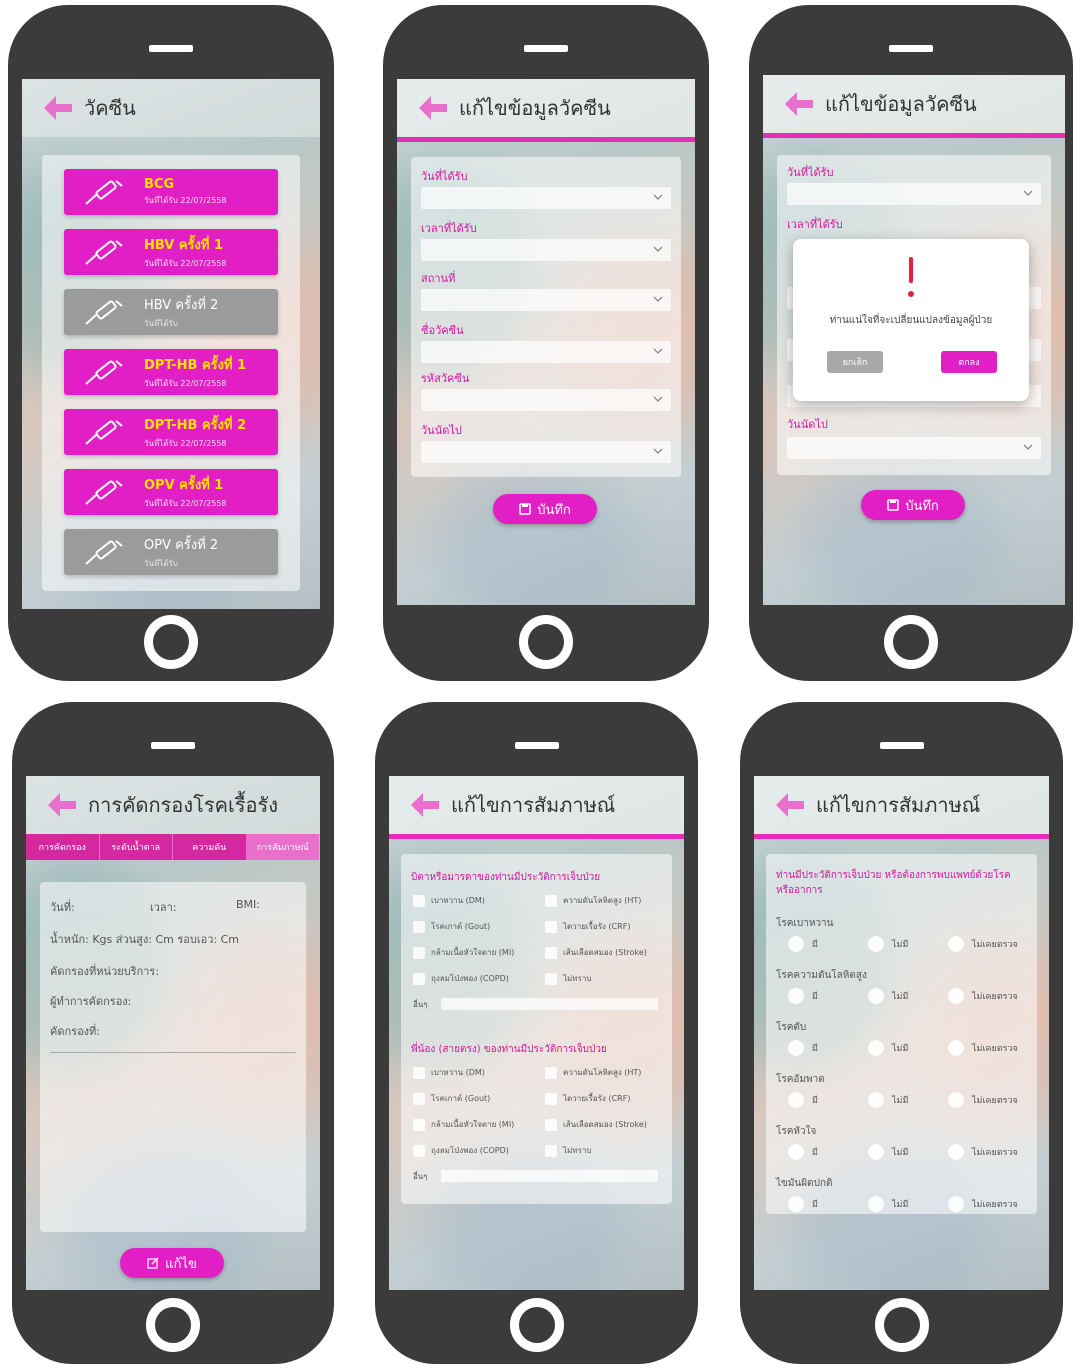 The width and height of the screenshot is (1073, 1364). Describe the element at coordinates (171, 192) in the screenshot. I see `vaccine-item: BCG วันที่ได้รับ 22/07/2558` at that location.